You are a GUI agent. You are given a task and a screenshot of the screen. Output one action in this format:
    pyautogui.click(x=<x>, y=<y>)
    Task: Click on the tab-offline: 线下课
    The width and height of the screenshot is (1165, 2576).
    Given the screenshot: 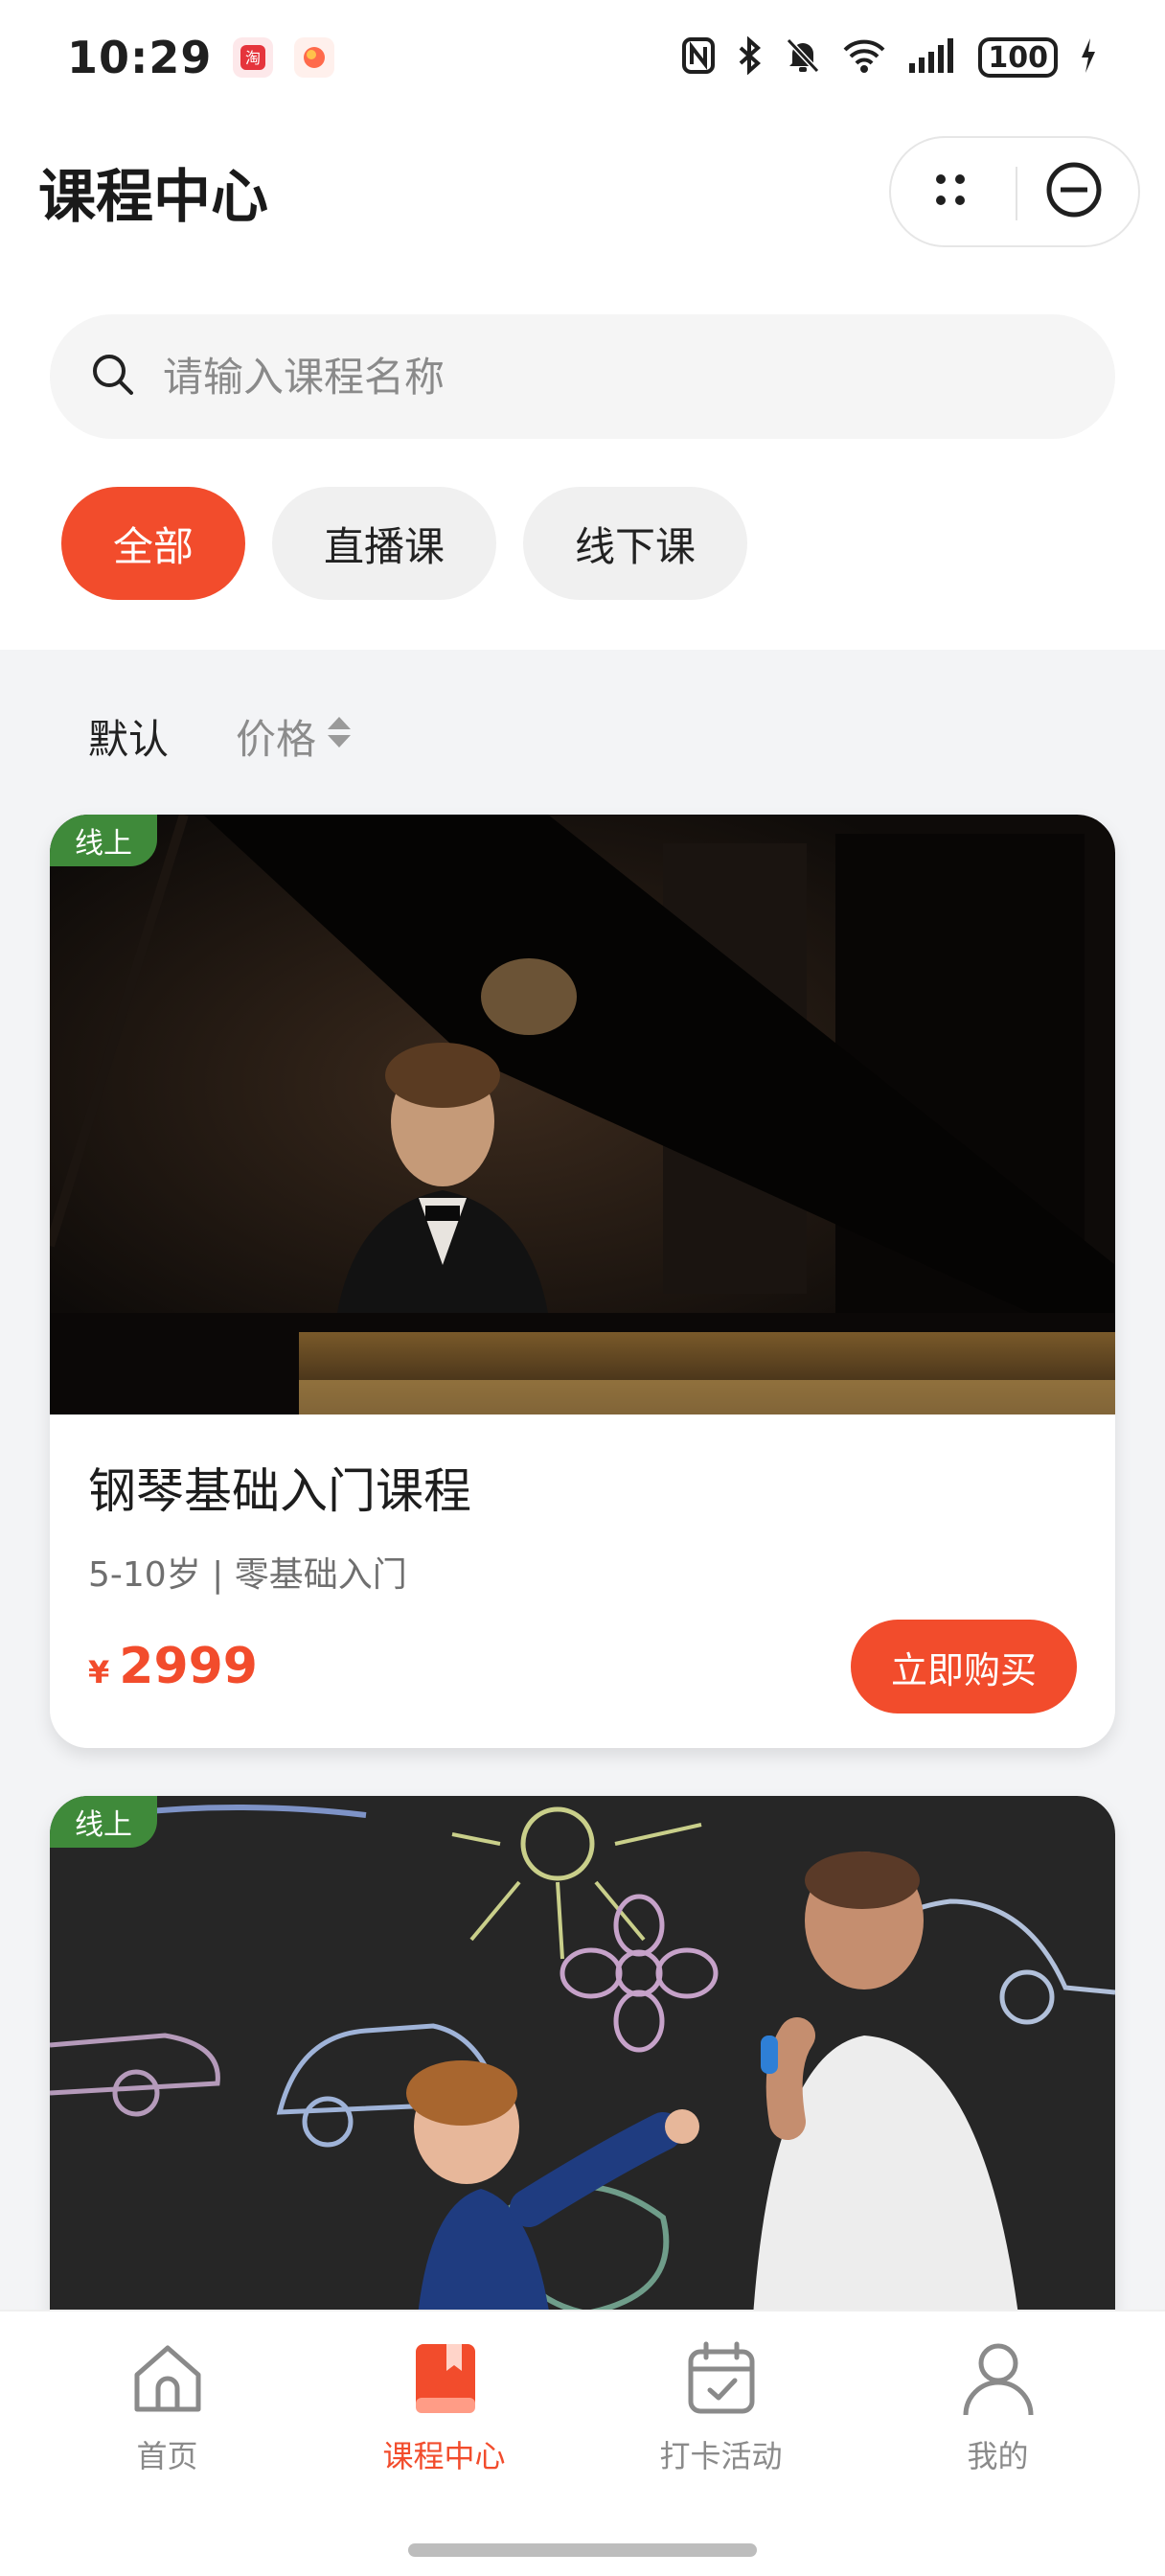 What is the action you would take?
    pyautogui.click(x=636, y=543)
    